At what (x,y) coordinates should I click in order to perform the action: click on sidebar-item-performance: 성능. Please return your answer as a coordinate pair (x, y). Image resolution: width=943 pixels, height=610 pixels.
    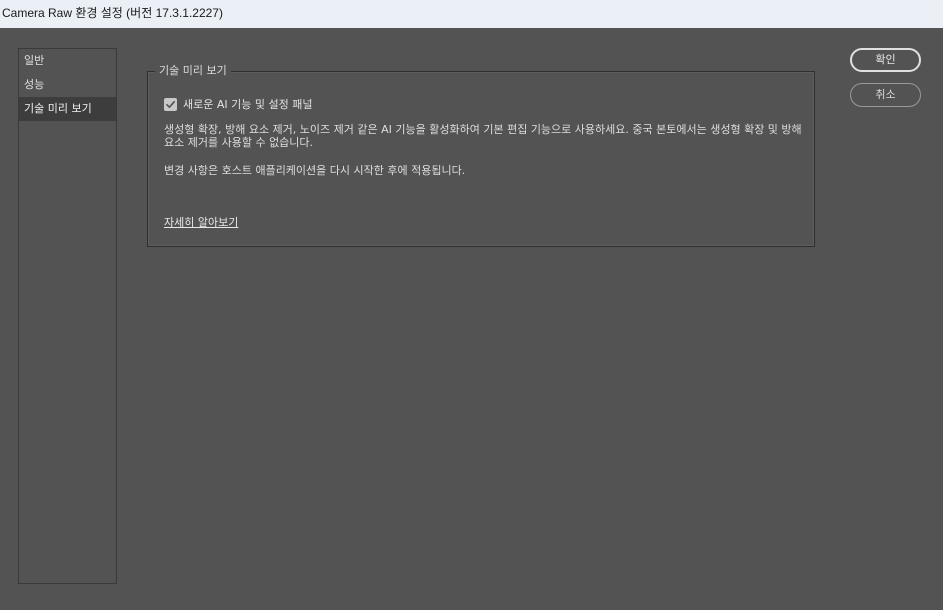
    Looking at the image, I should click on (67, 85).